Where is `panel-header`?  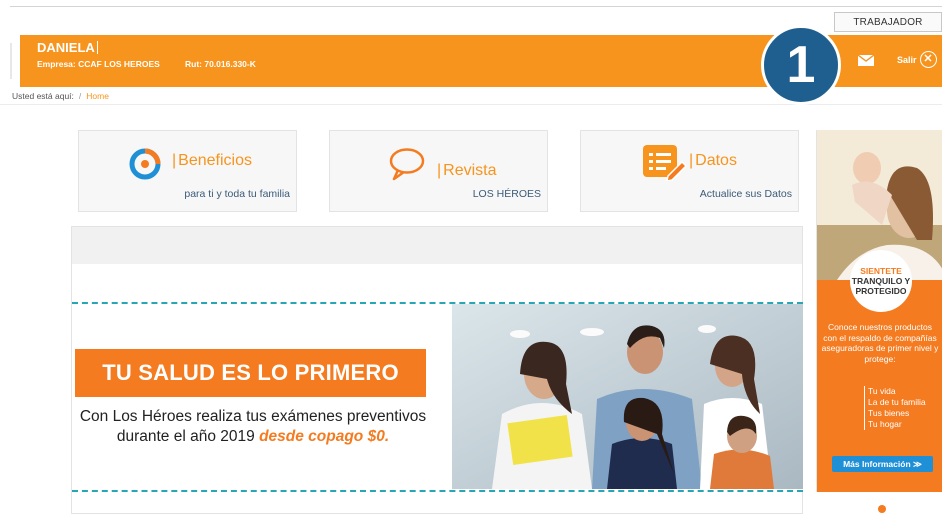
panel-header is located at coordinates (437, 245).